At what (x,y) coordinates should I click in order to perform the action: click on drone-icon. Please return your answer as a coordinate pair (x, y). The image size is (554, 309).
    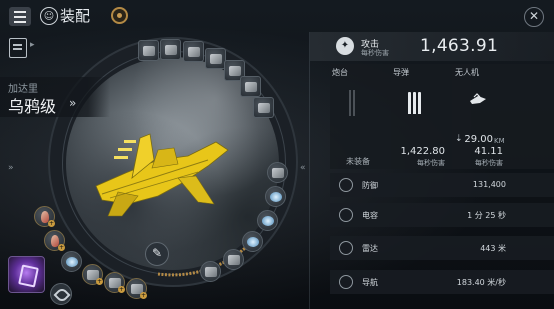
    Looking at the image, I should click on (478, 98).